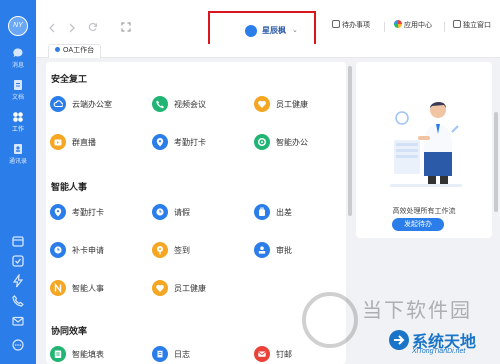  What do you see at coordinates (439, 351) in the screenshot?
I see `watermark-url: XiTongTianDi.net` at bounding box center [439, 351].